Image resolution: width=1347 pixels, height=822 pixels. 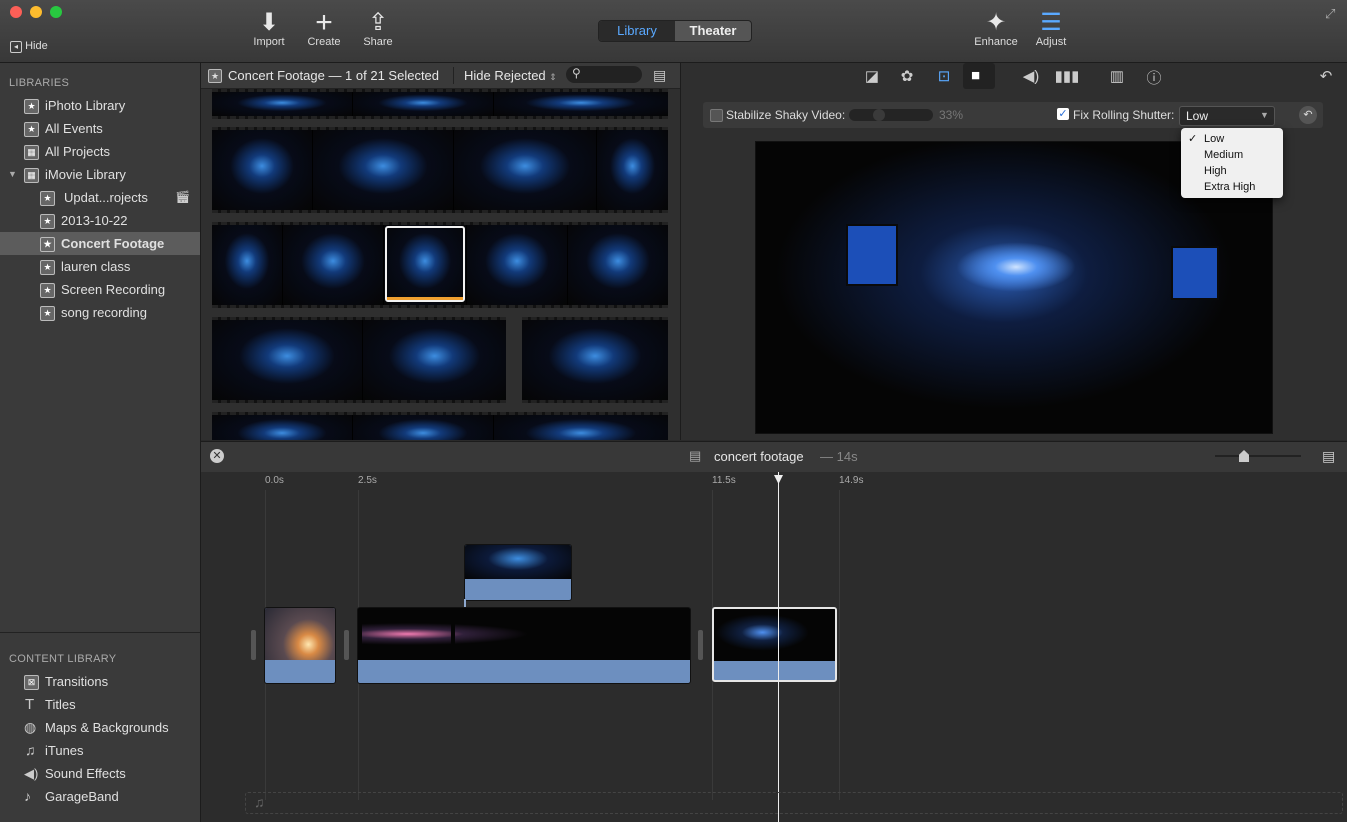 What do you see at coordinates (100, 681) in the screenshot?
I see `sidebar-item-transitions: ⊠ Transitions` at bounding box center [100, 681].